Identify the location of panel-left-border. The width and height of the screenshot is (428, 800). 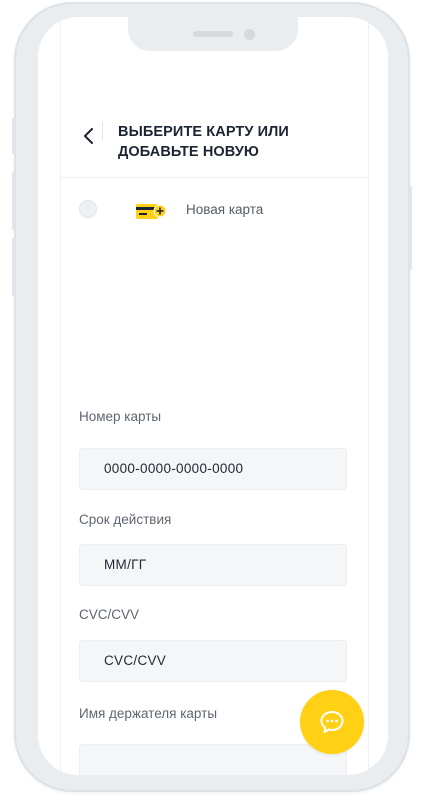
(60, 396).